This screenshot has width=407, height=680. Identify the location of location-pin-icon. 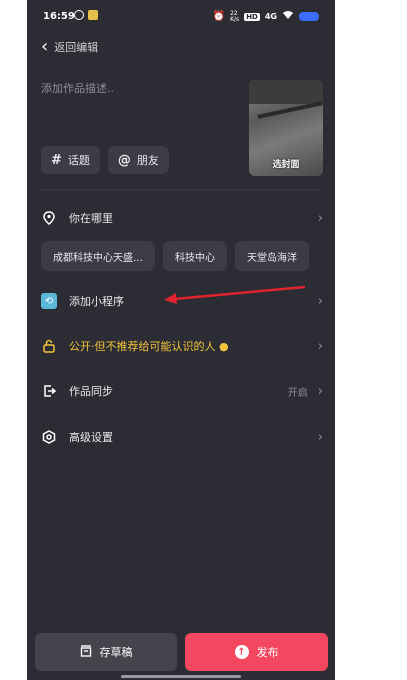
(49, 218).